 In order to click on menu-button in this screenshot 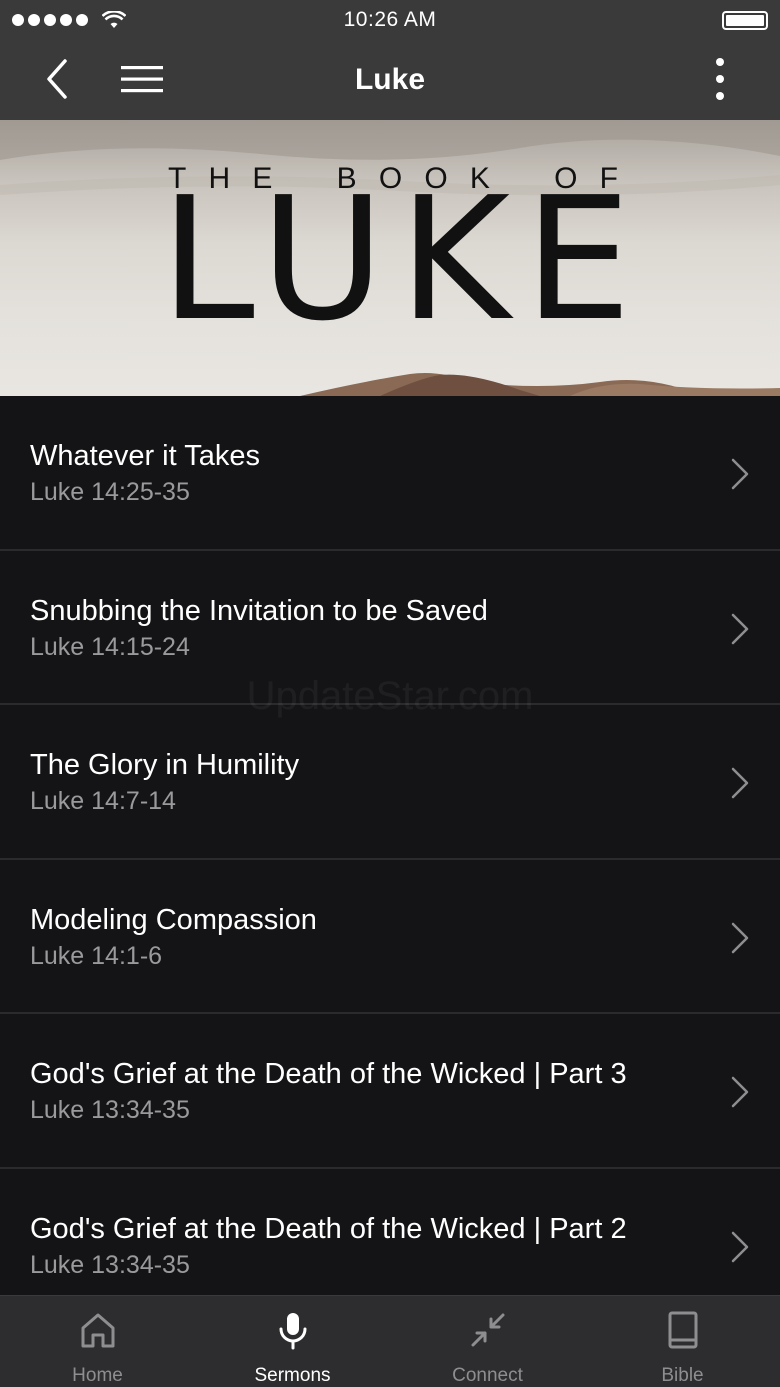, I will do `click(142, 79)`.